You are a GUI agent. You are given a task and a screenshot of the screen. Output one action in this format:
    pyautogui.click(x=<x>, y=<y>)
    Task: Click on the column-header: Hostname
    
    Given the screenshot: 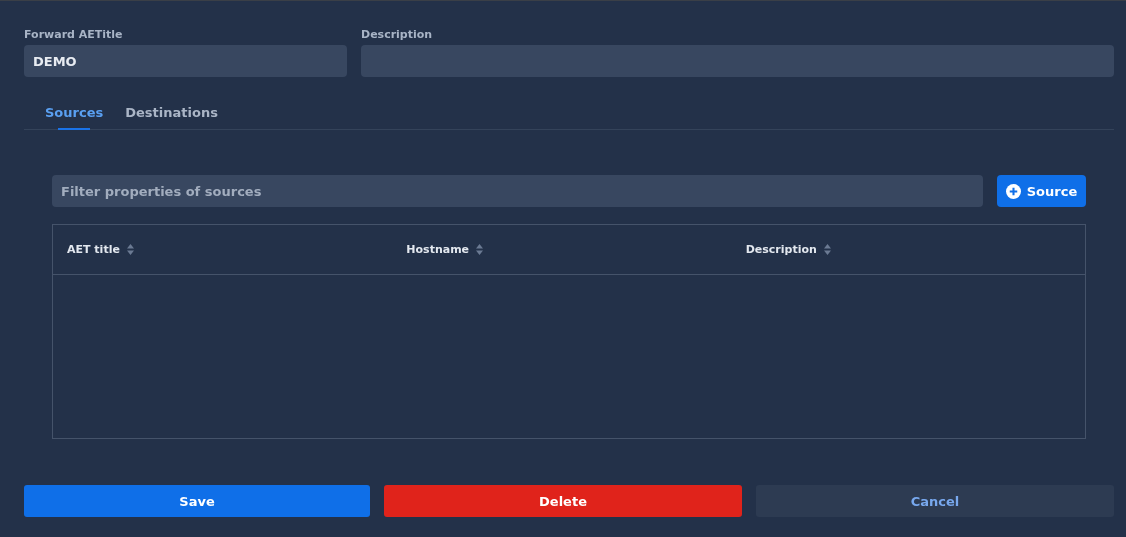 What is the action you would take?
    pyautogui.click(x=438, y=249)
    